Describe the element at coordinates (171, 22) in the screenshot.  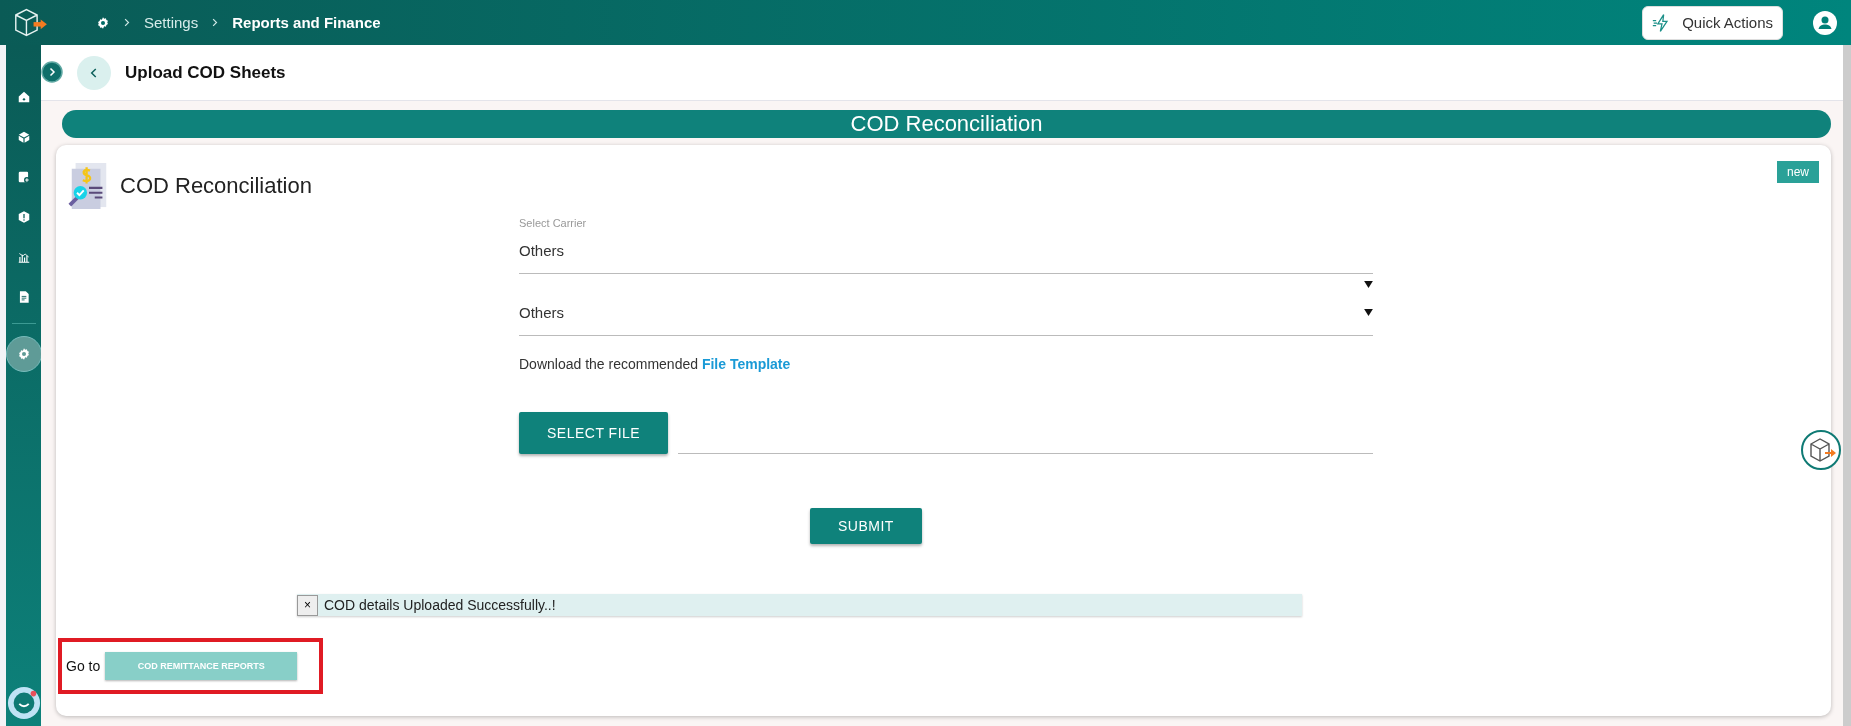
I see `breadcrumb-link: Settings` at that location.